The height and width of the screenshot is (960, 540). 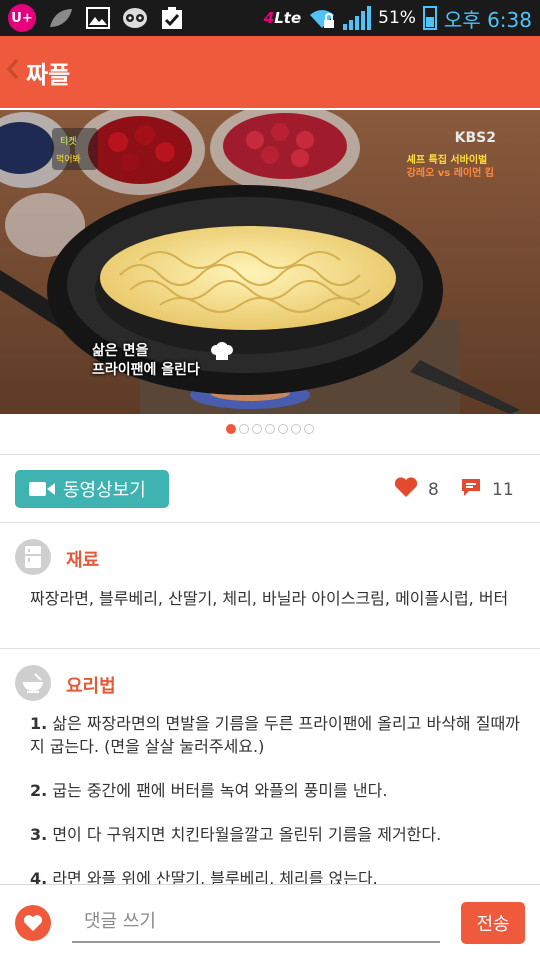 I want to click on show-tag-line2: 강레오 vs 레이먼 킴, so click(x=450, y=173).